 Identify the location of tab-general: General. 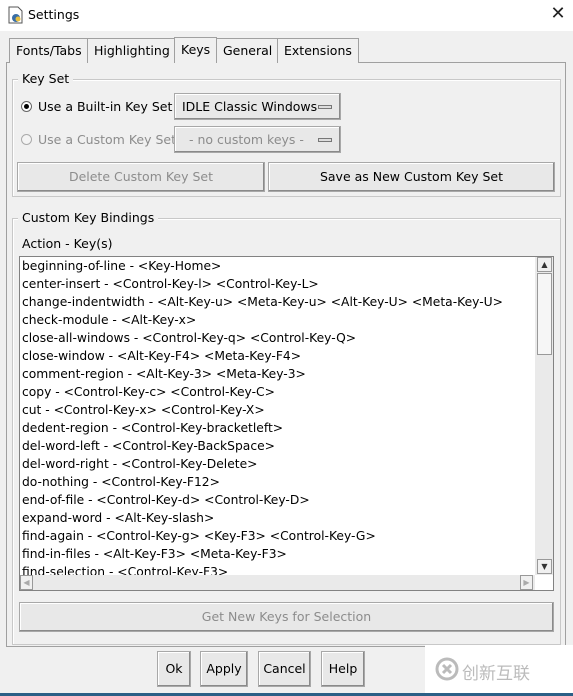
(248, 50).